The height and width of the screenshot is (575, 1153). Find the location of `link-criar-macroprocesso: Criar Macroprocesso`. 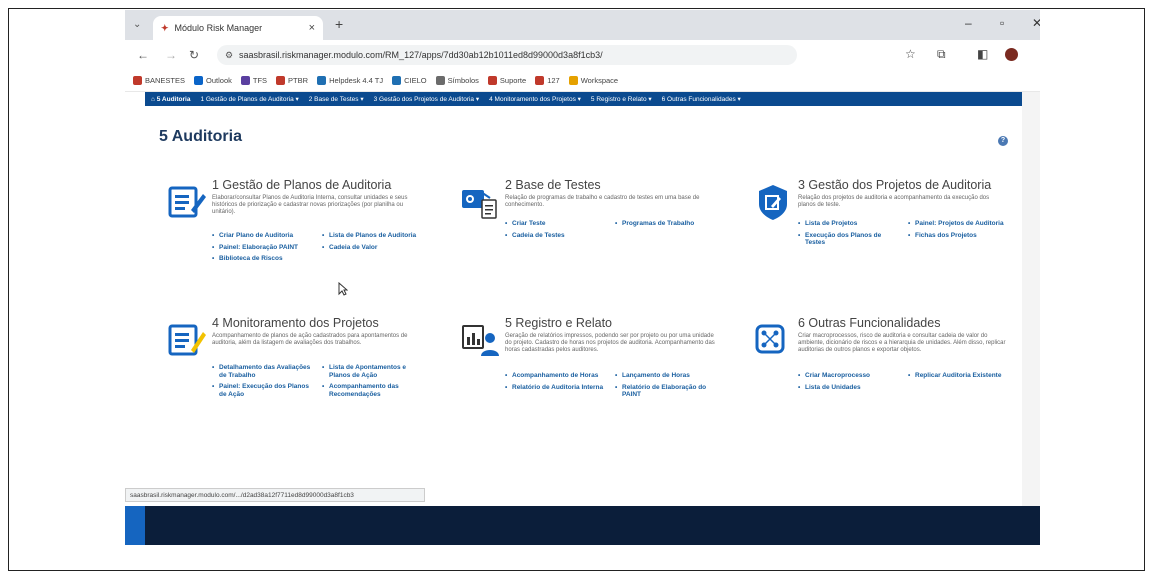

link-criar-macroprocesso: Criar Macroprocesso is located at coordinates (849, 376).